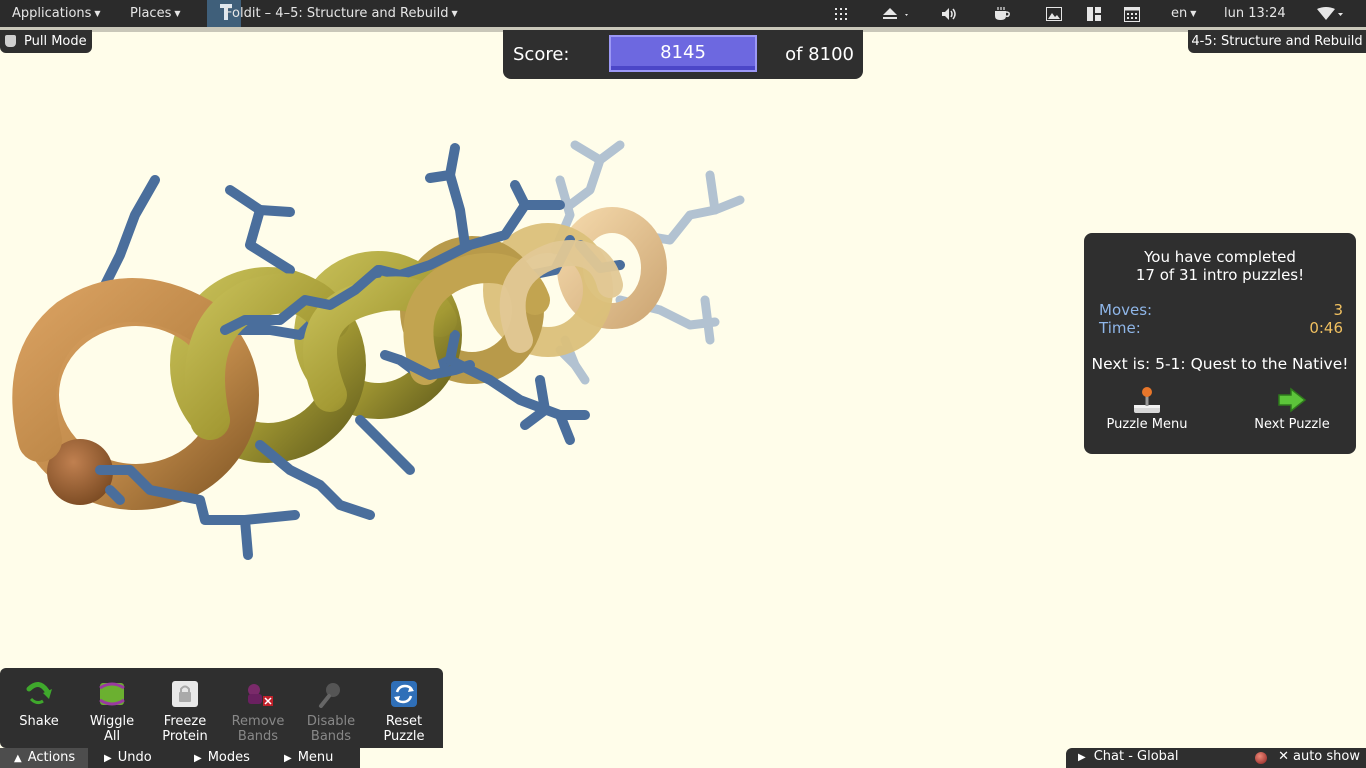 The width and height of the screenshot is (1366, 768). I want to click on puzzle-title-label: 4-5: Structure and Rebuild, so click(1277, 41).